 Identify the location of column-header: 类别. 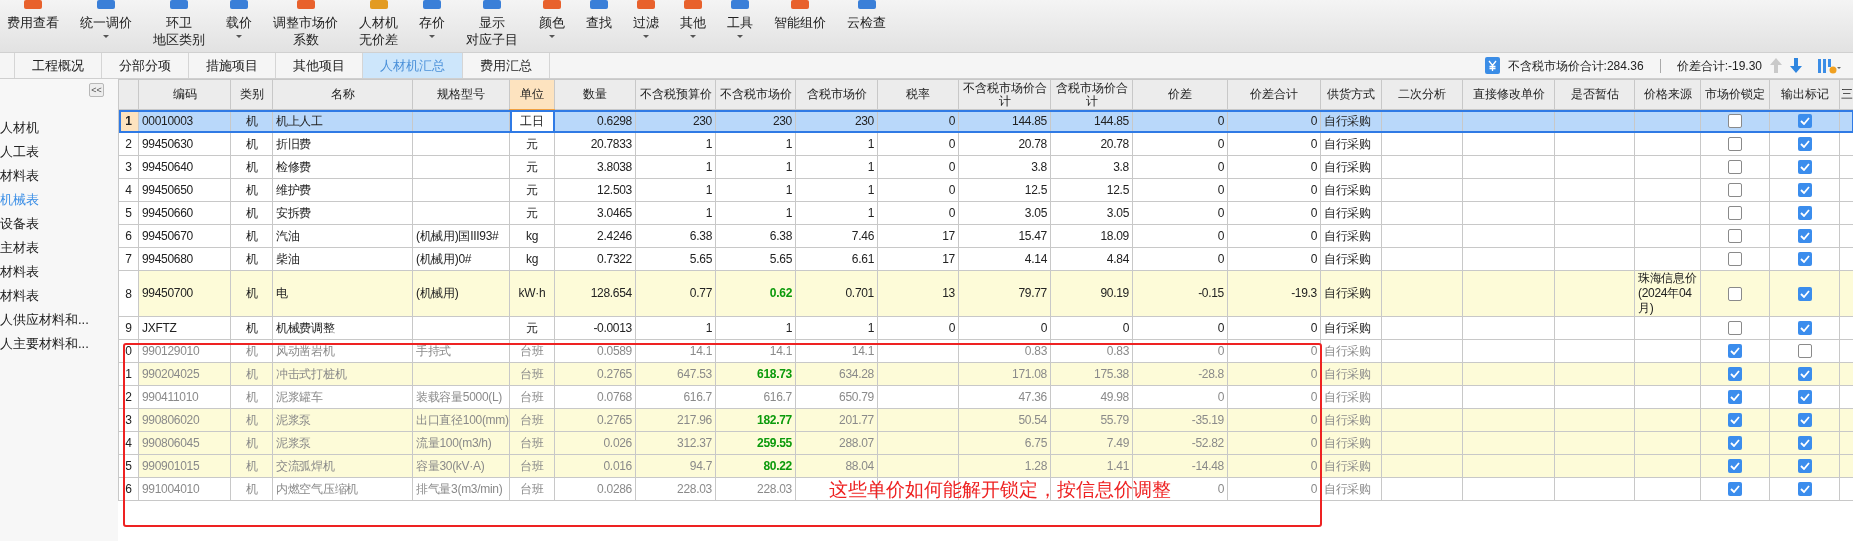
(251, 94).